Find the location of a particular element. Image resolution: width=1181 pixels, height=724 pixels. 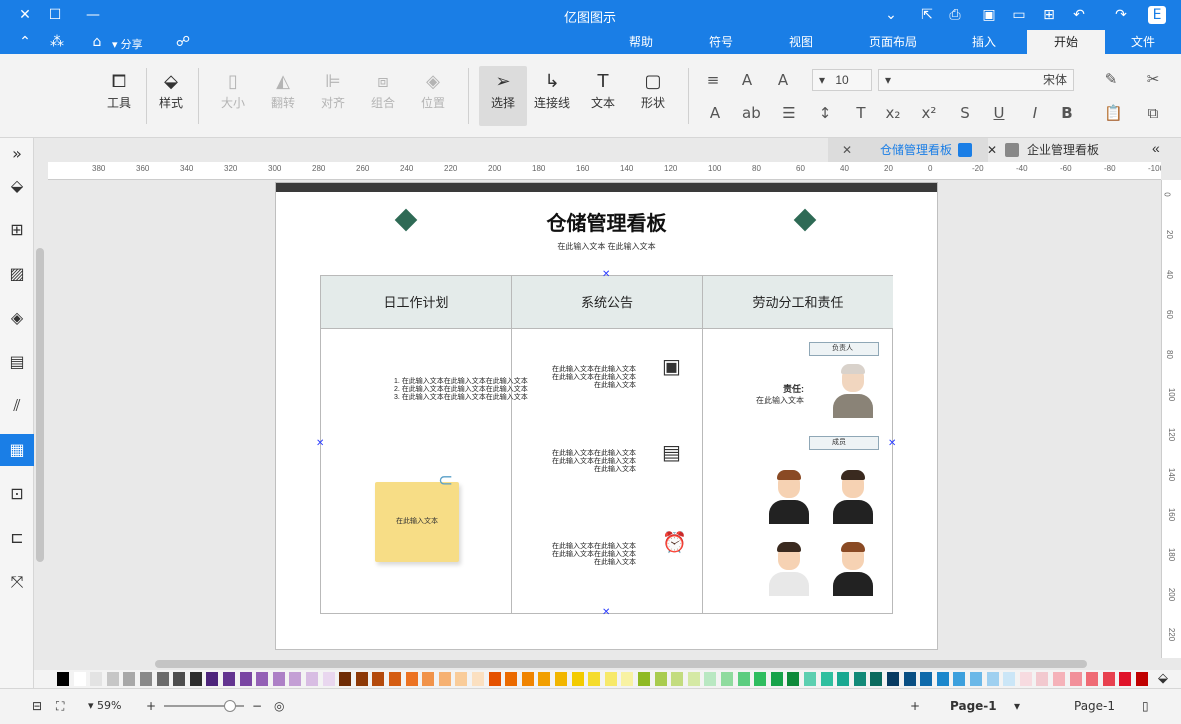

align-button: ⊫ 对齐 is located at coordinates (333, 90).